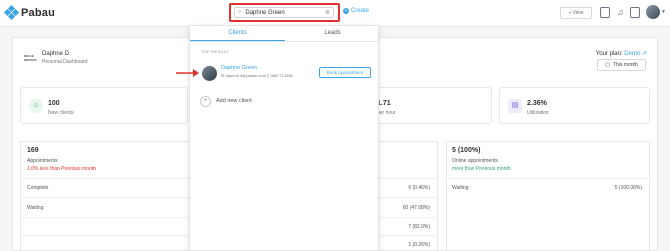 The width and height of the screenshot is (670, 251). I want to click on search-input: ⌕ Daphne Green ⊗, so click(284, 12).